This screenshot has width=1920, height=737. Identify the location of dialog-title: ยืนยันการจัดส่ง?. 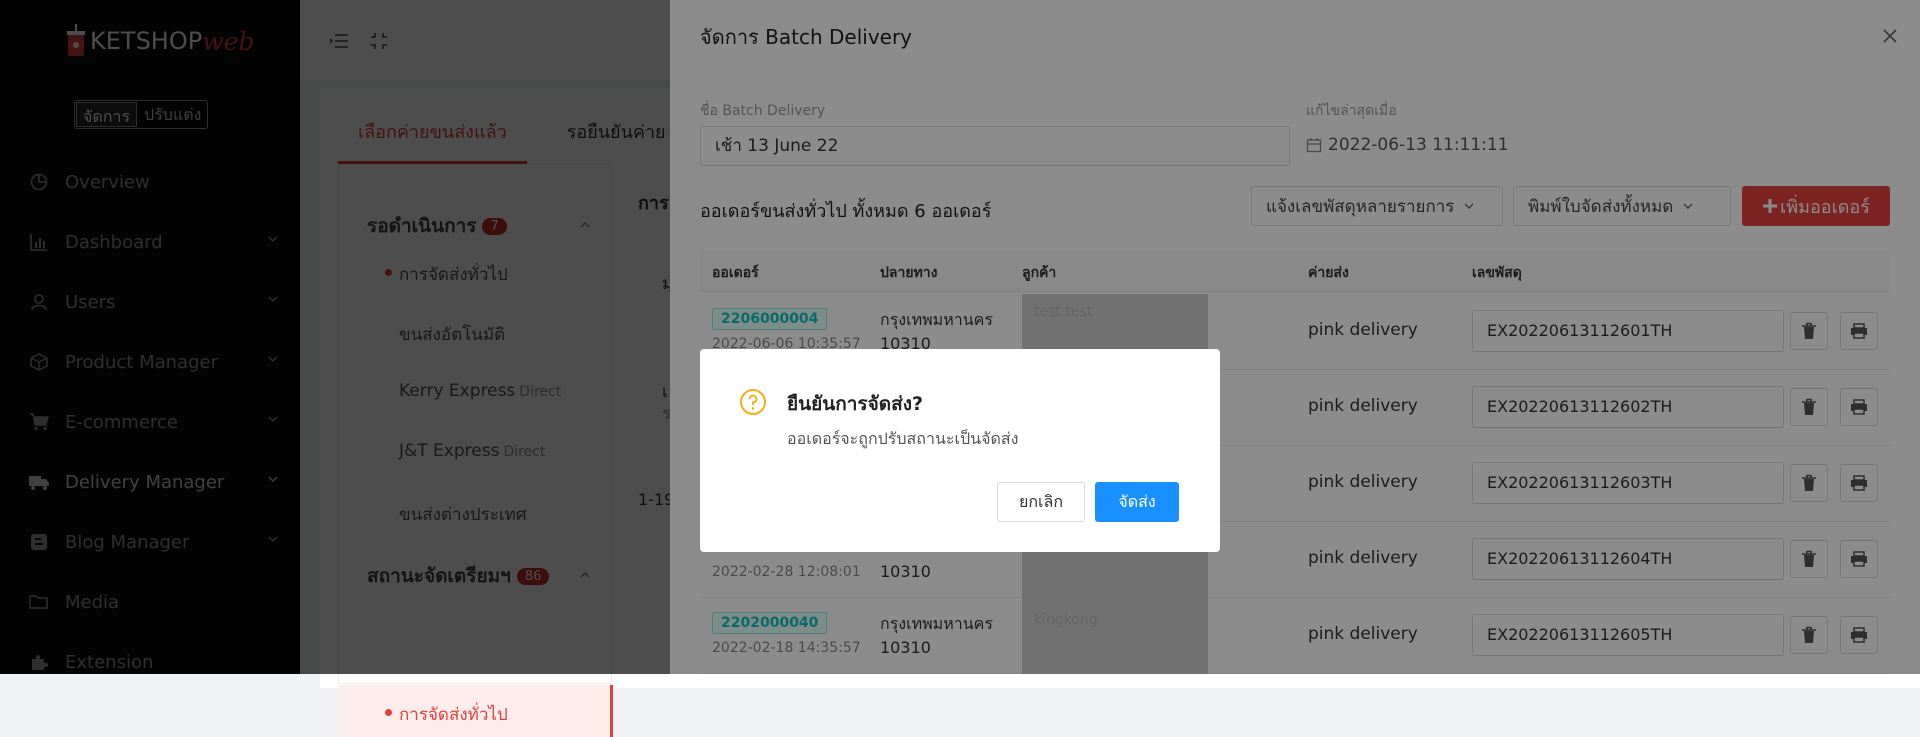
(855, 404).